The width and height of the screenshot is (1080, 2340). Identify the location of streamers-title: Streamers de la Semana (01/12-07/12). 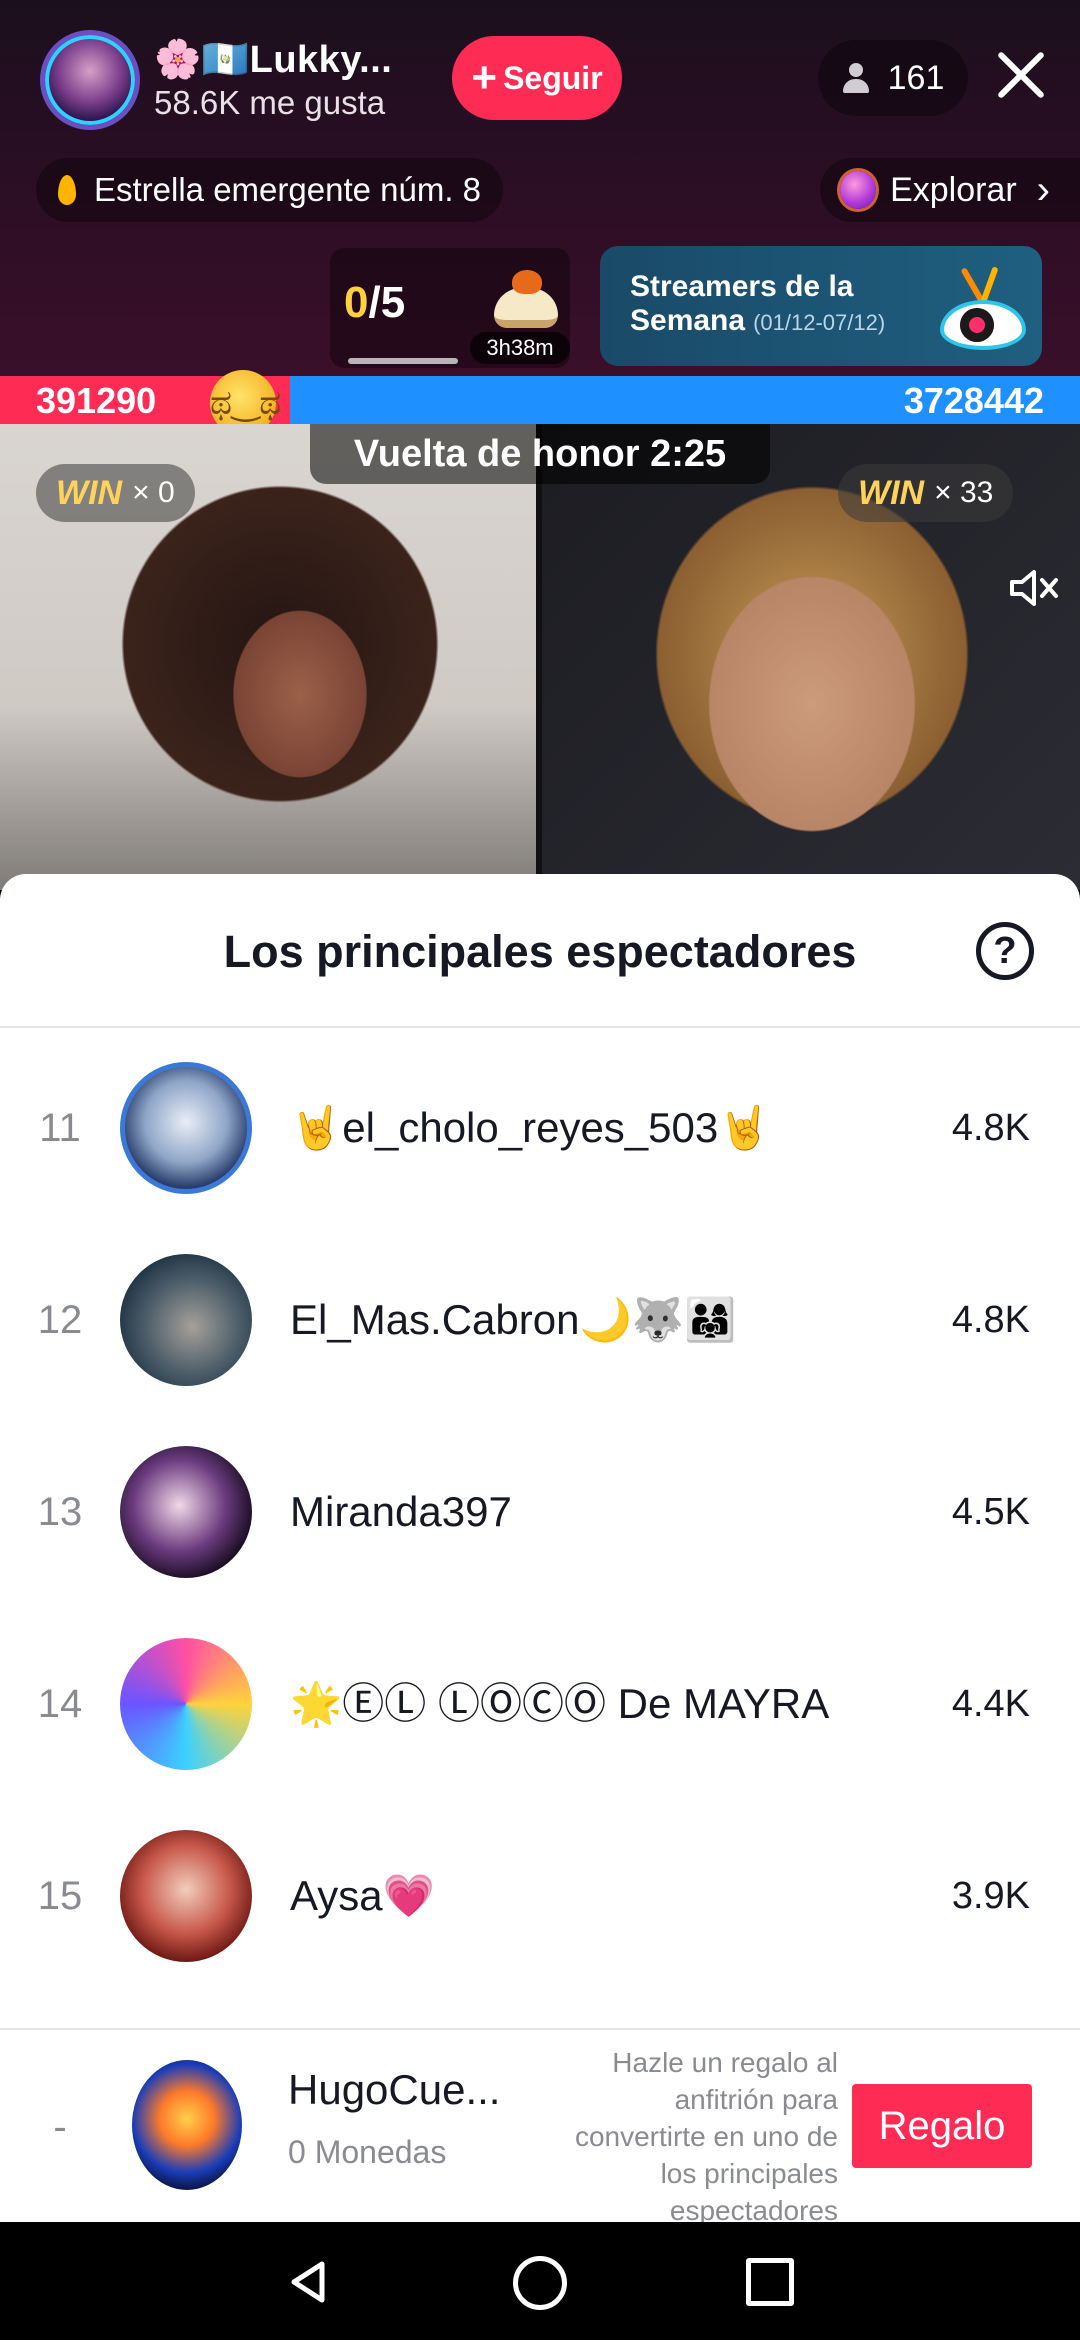
(780, 305).